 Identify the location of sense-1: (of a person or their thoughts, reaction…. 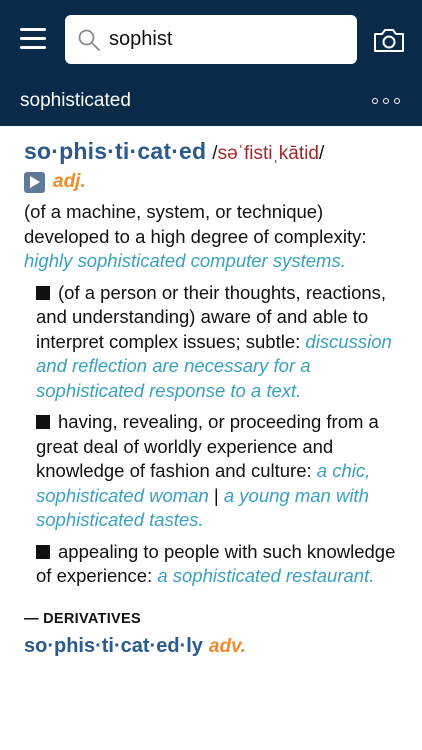
(214, 342).